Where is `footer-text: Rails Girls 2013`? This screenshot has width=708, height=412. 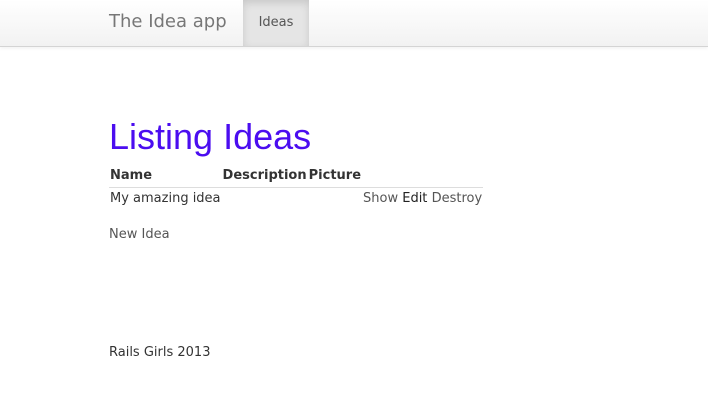 footer-text: Rails Girls 2013 is located at coordinates (160, 352).